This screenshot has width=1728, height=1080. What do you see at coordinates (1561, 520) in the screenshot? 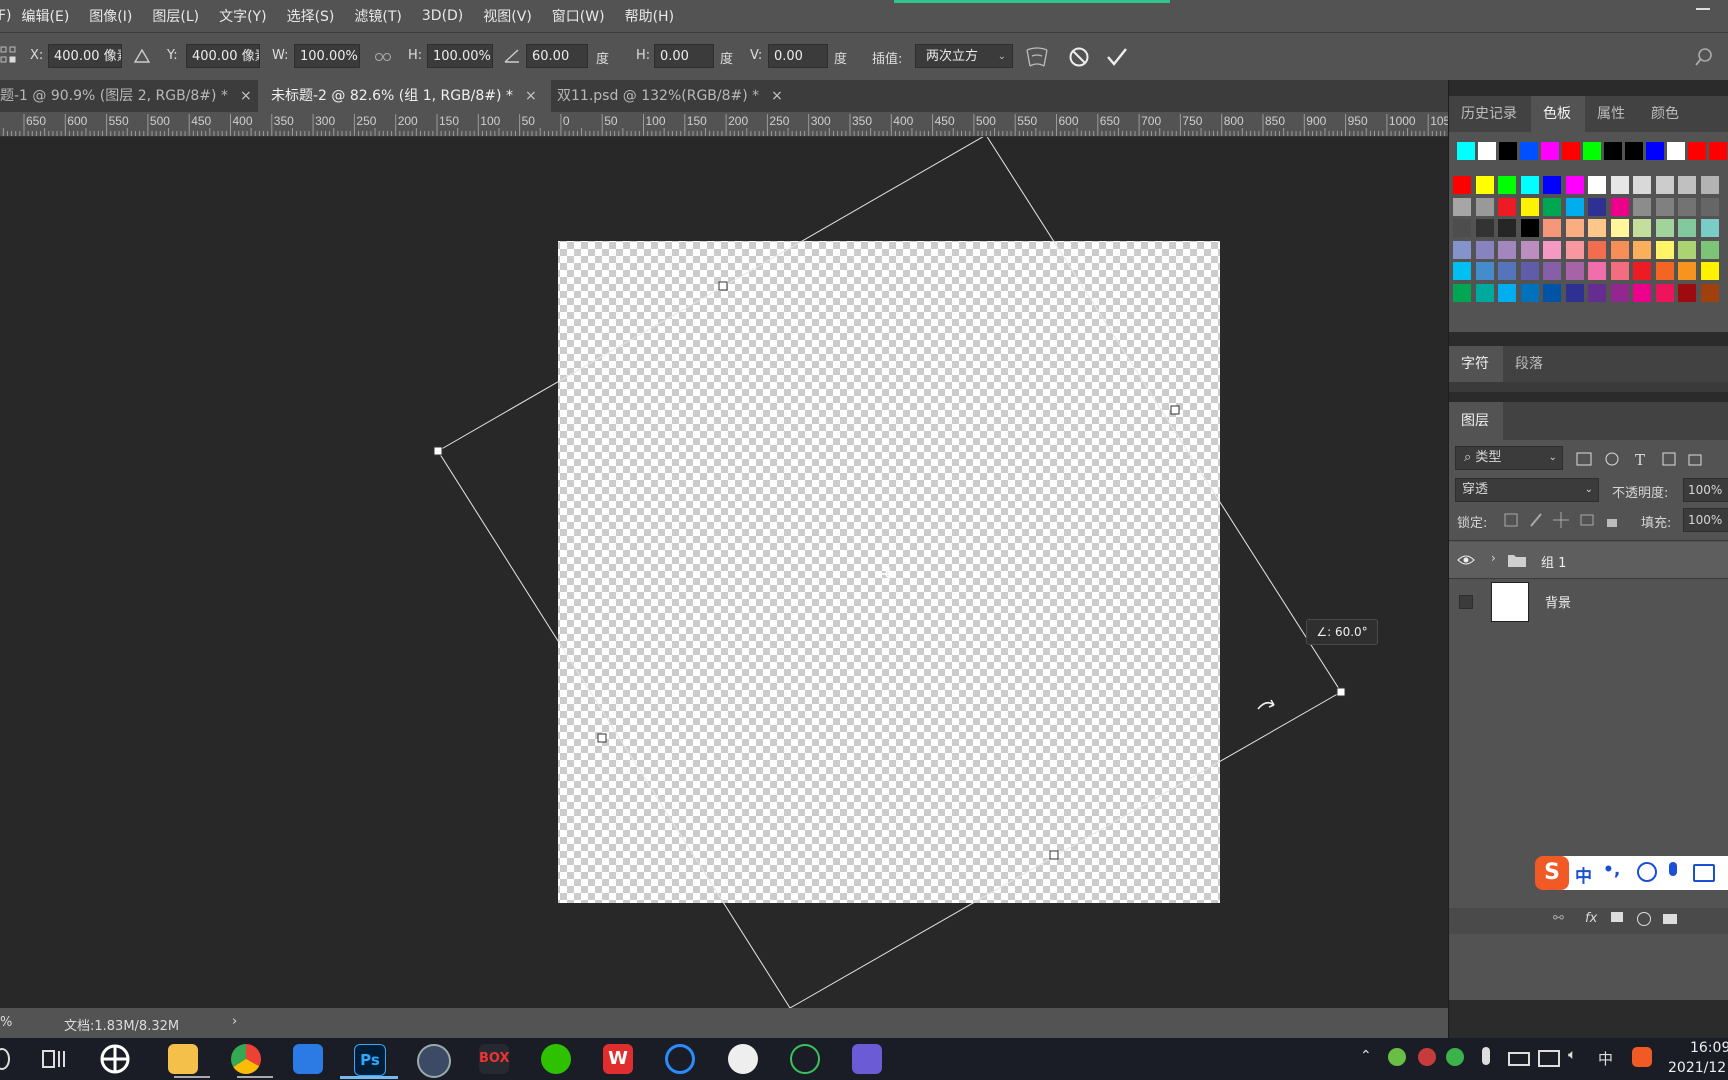
I see `lock-position-icon` at bounding box center [1561, 520].